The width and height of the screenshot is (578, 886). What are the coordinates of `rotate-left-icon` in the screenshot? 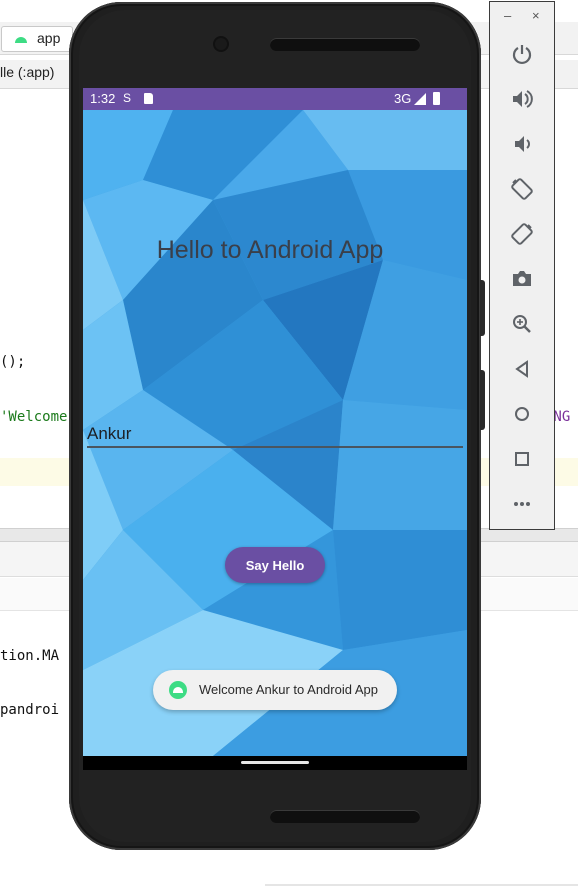 It's located at (522, 189).